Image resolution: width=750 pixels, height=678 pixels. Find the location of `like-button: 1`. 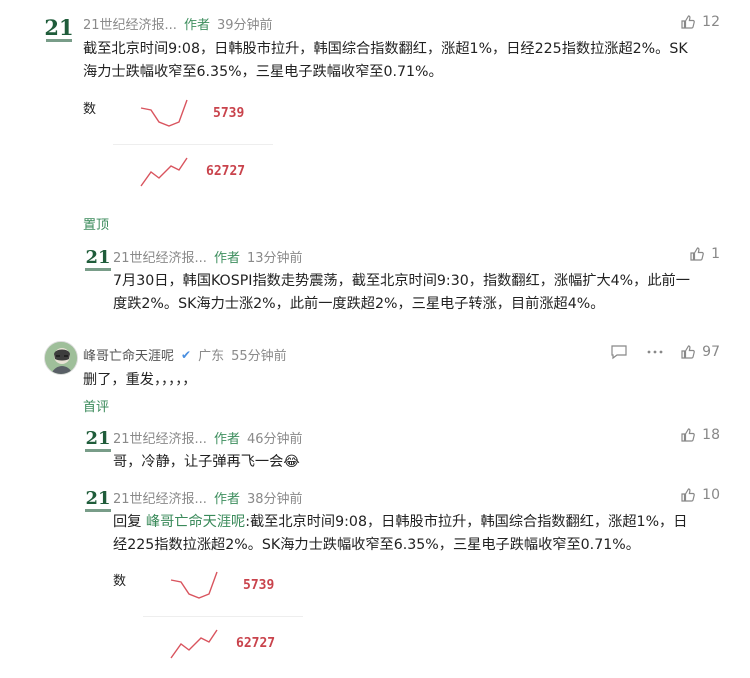

like-button: 1 is located at coordinates (704, 254).